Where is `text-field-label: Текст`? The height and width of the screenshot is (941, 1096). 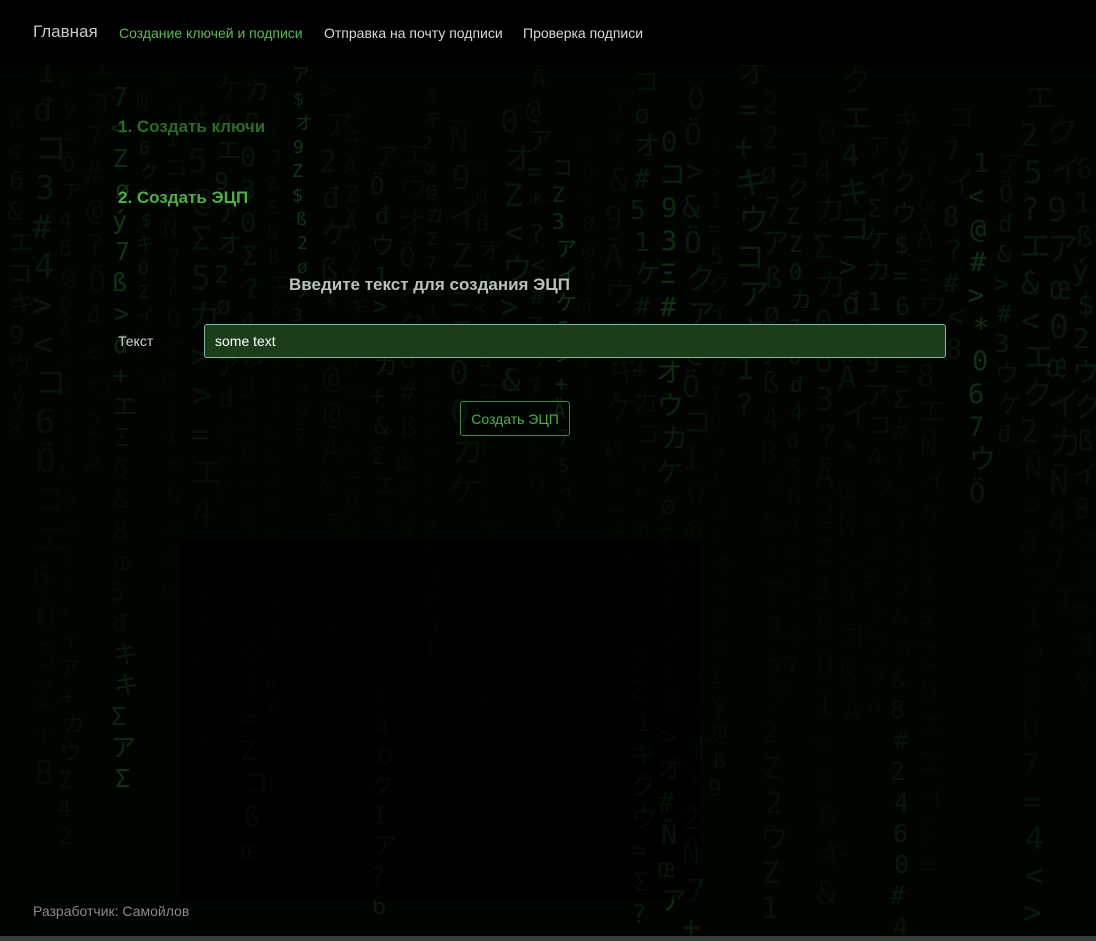
text-field-label: Текст is located at coordinates (136, 341).